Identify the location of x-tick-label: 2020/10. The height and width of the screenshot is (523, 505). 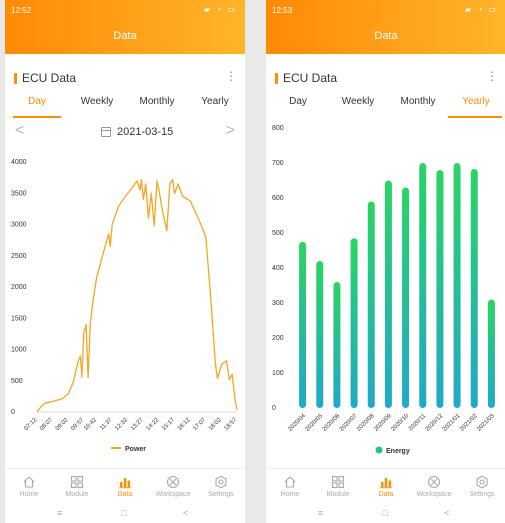
(400, 423).